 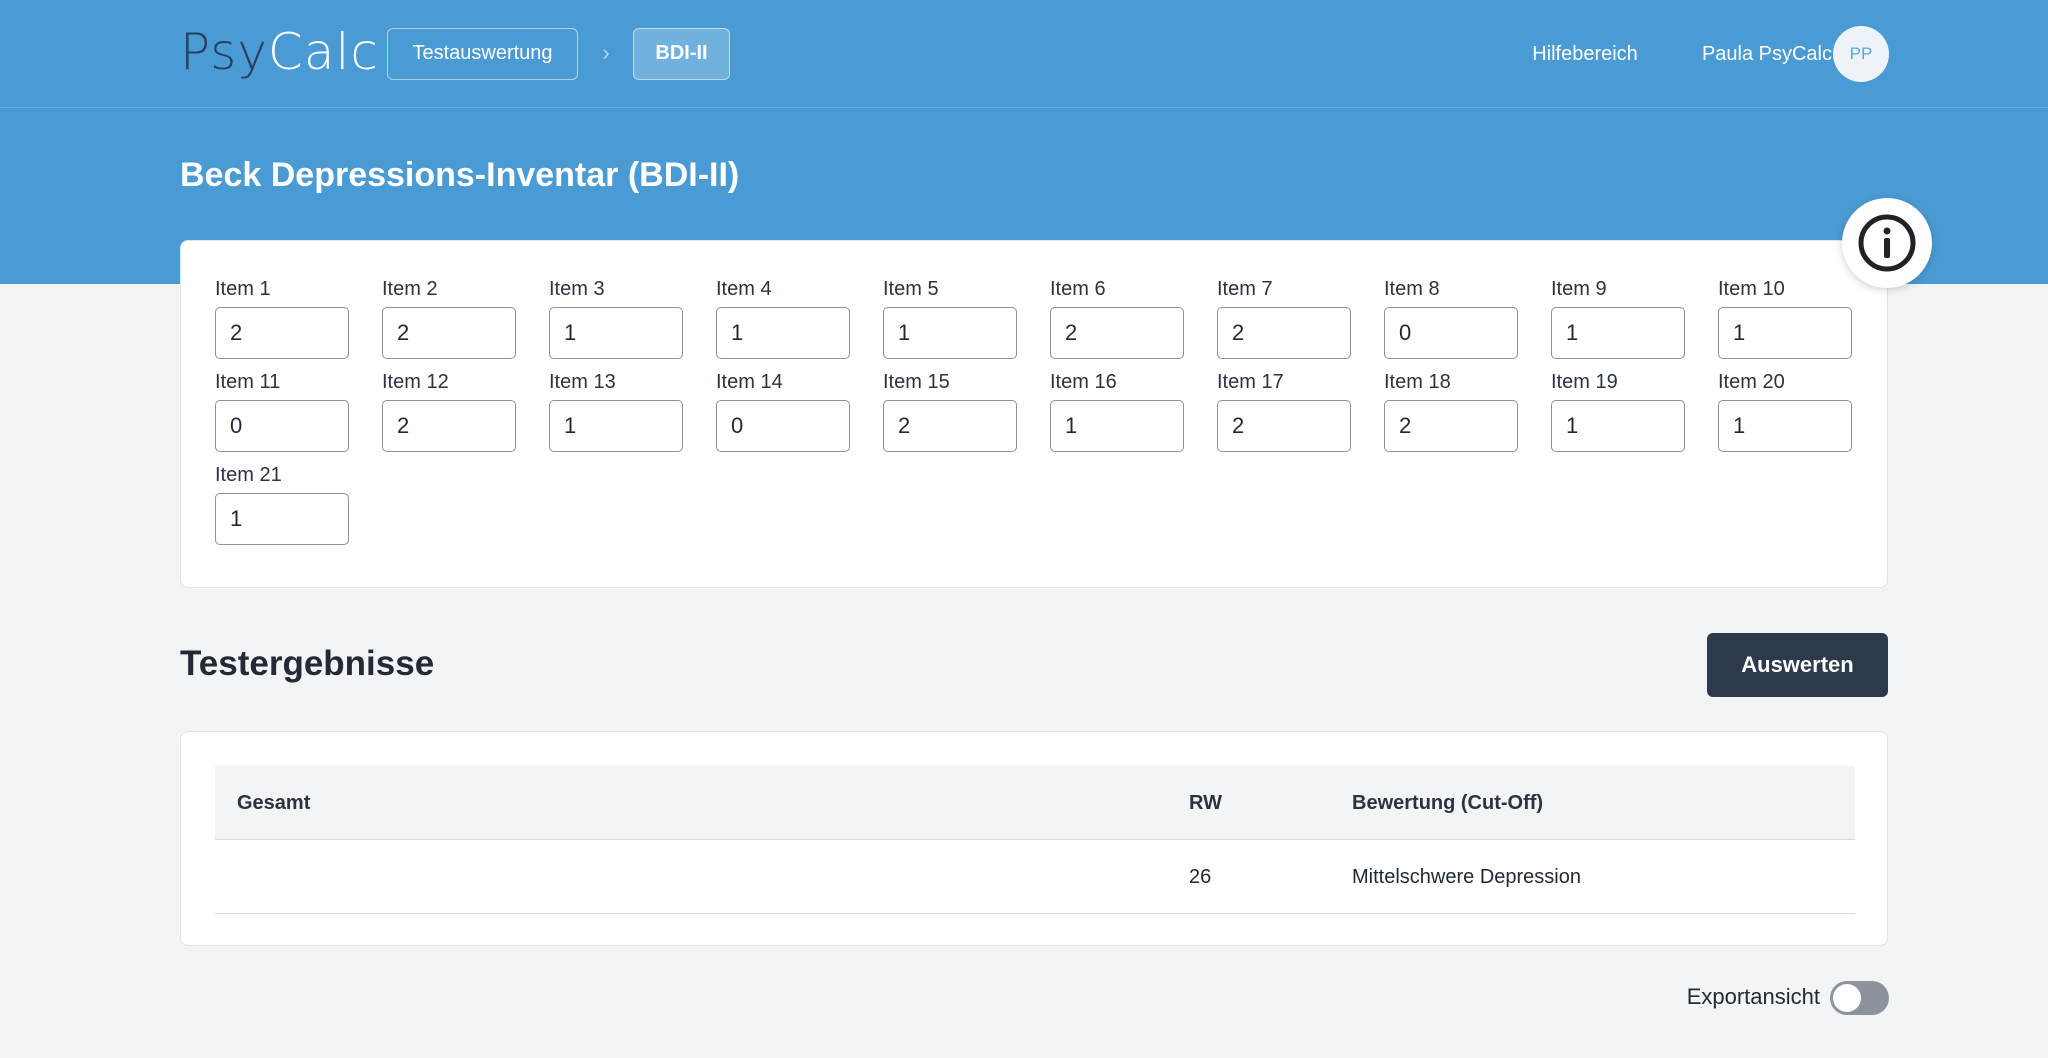 I want to click on item-field: Item 8, so click(x=1452, y=319).